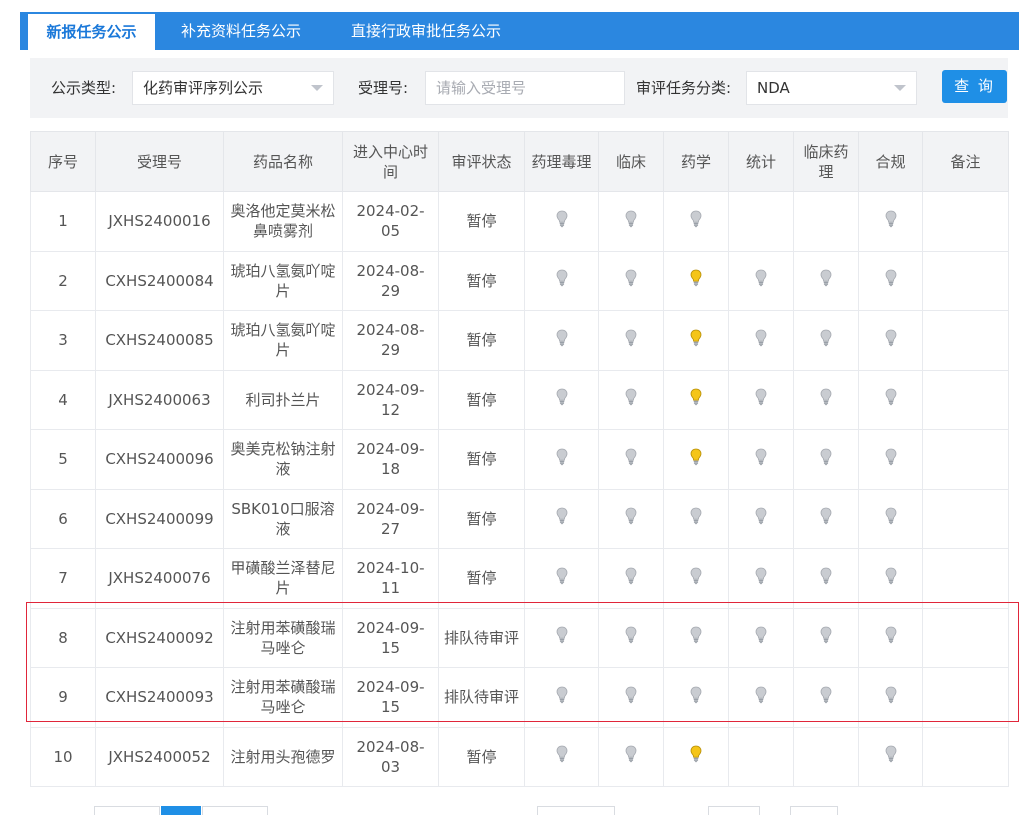 This screenshot has height=815, width=1024. Describe the element at coordinates (241, 31) in the screenshot. I see `tab-supplement-tasks: 补充资料任务公示` at that location.